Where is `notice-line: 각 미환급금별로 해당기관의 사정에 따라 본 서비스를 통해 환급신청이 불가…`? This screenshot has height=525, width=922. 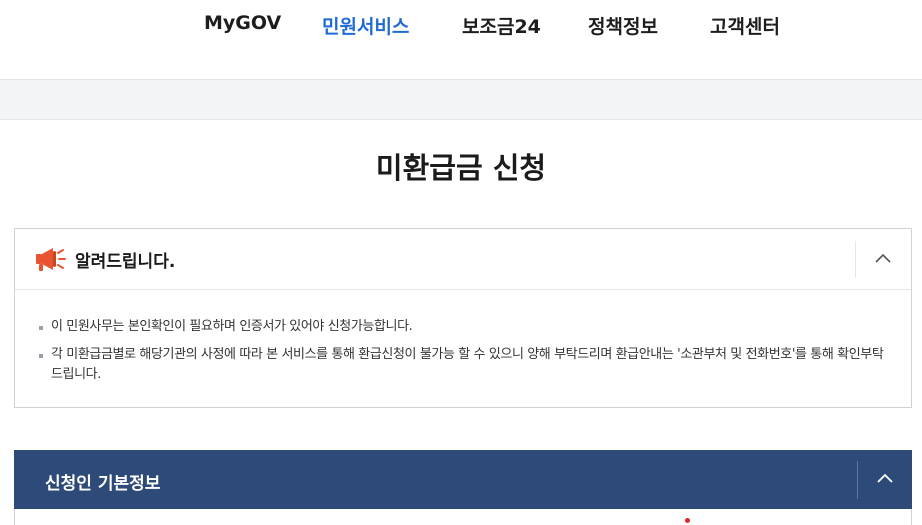
notice-line: 각 미환급금별로 해당기관의 사정에 따라 본 서비스를 통해 환급신청이 불가… is located at coordinates (463, 365).